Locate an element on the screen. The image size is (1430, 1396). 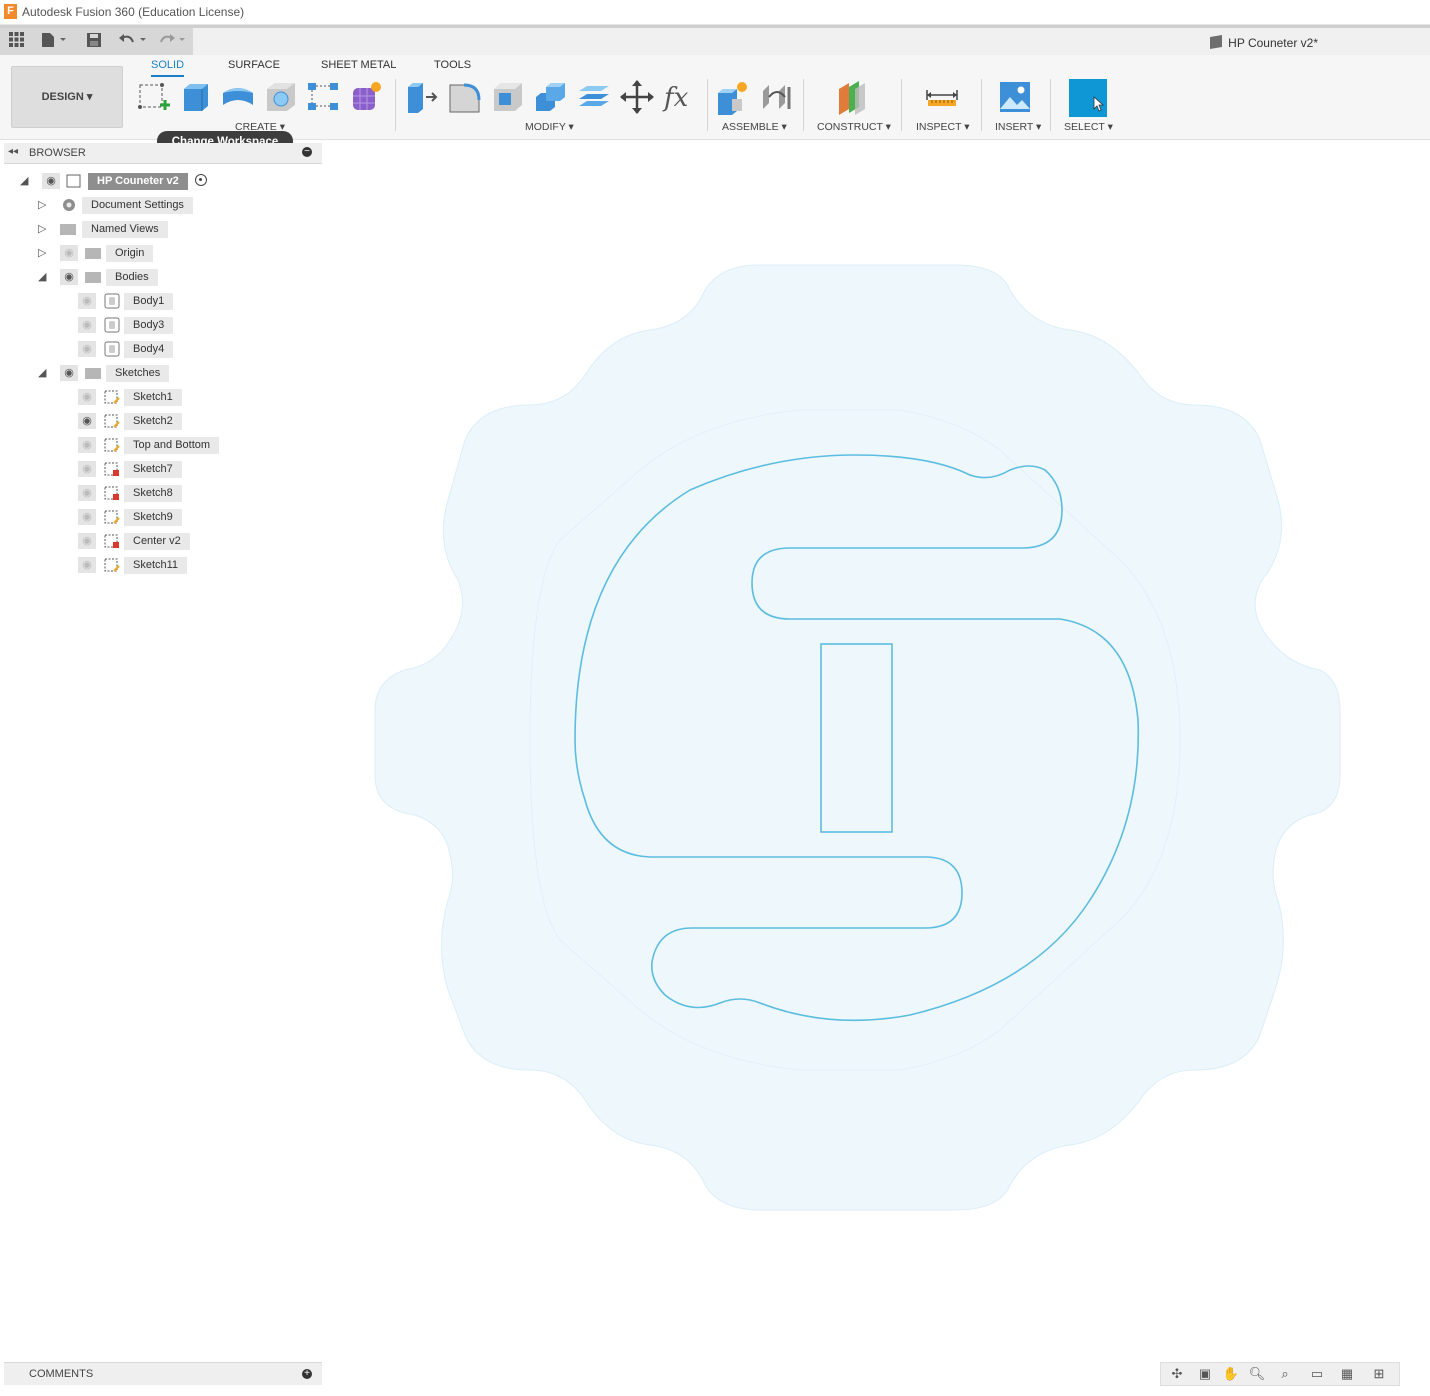
select-group-label: SELECT ▾ is located at coordinates (1088, 127).